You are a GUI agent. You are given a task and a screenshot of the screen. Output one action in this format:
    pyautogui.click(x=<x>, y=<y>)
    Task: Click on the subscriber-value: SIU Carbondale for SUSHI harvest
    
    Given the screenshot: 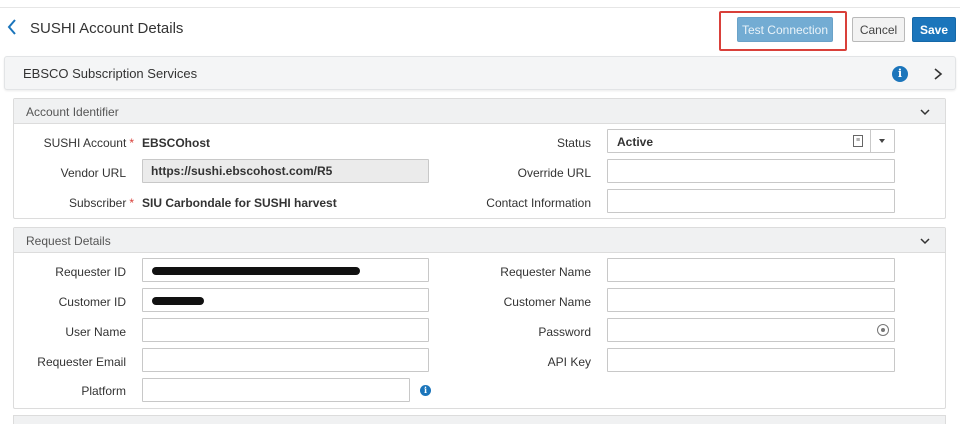 What is the action you would take?
    pyautogui.click(x=239, y=203)
    